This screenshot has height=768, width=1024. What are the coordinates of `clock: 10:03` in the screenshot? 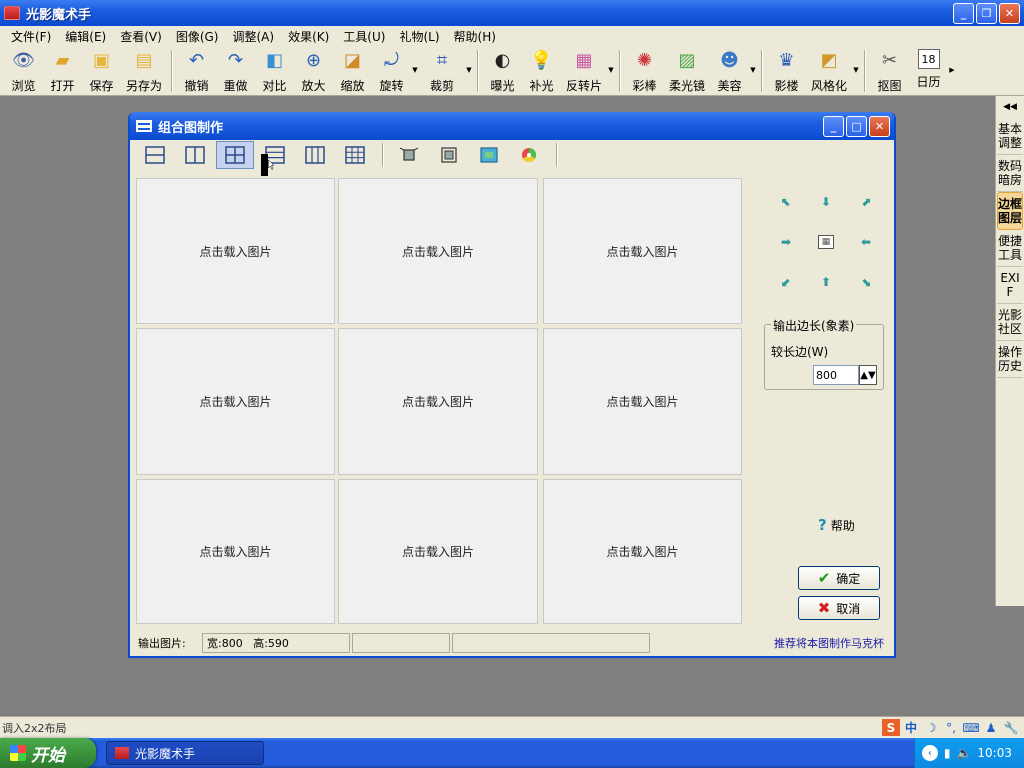 It's located at (994, 753).